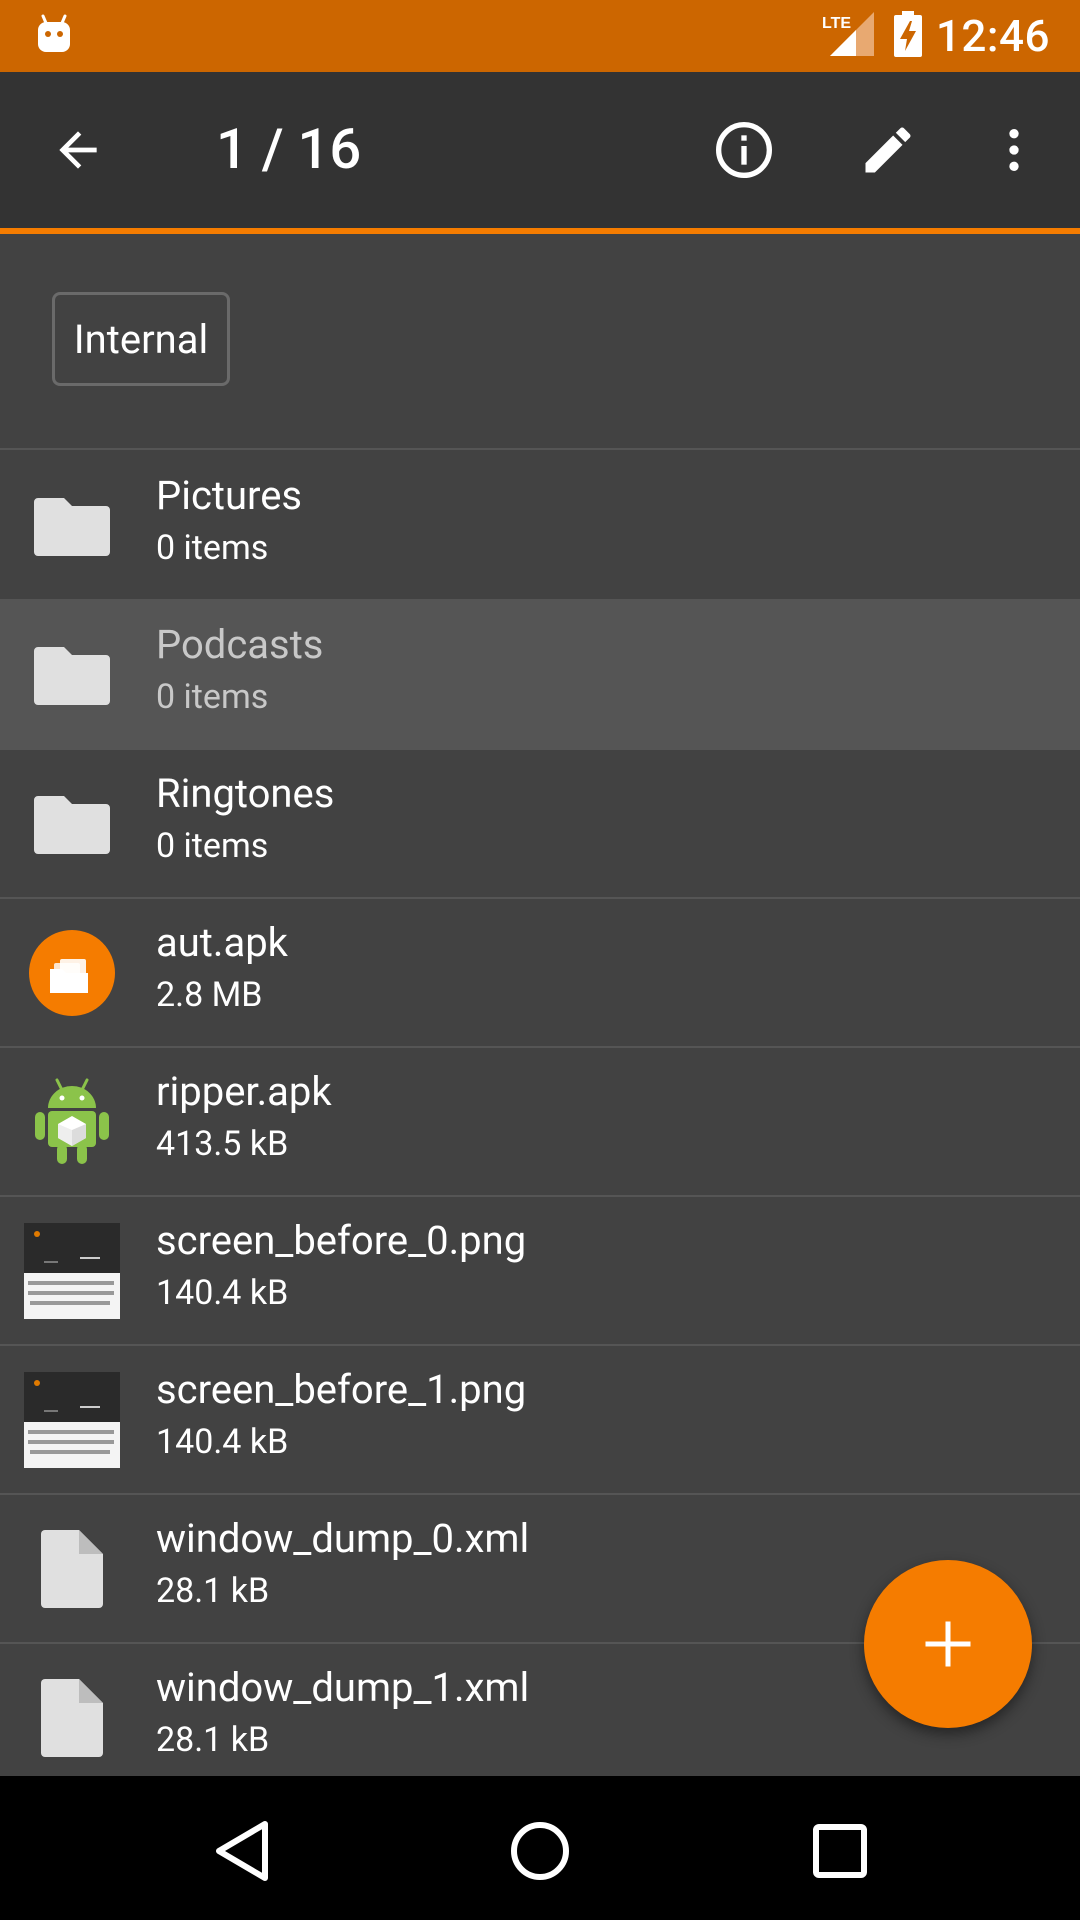 The image size is (1080, 1920). Describe the element at coordinates (540, 675) in the screenshot. I see `list-item: Podcasts 0 items` at that location.